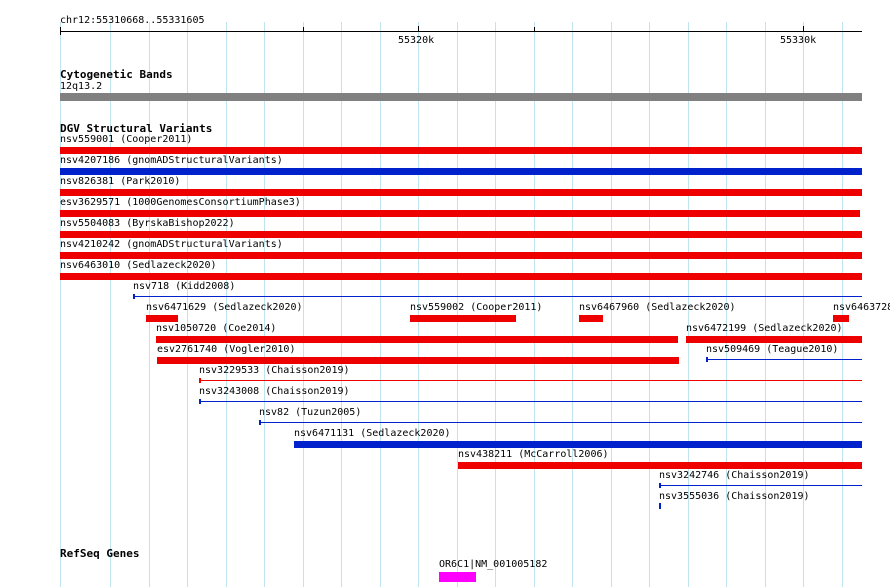 The width and height of the screenshot is (890, 587). Describe the element at coordinates (126, 139) in the screenshot. I see `variant-label: nsv559001 (Cooper2011)` at that location.